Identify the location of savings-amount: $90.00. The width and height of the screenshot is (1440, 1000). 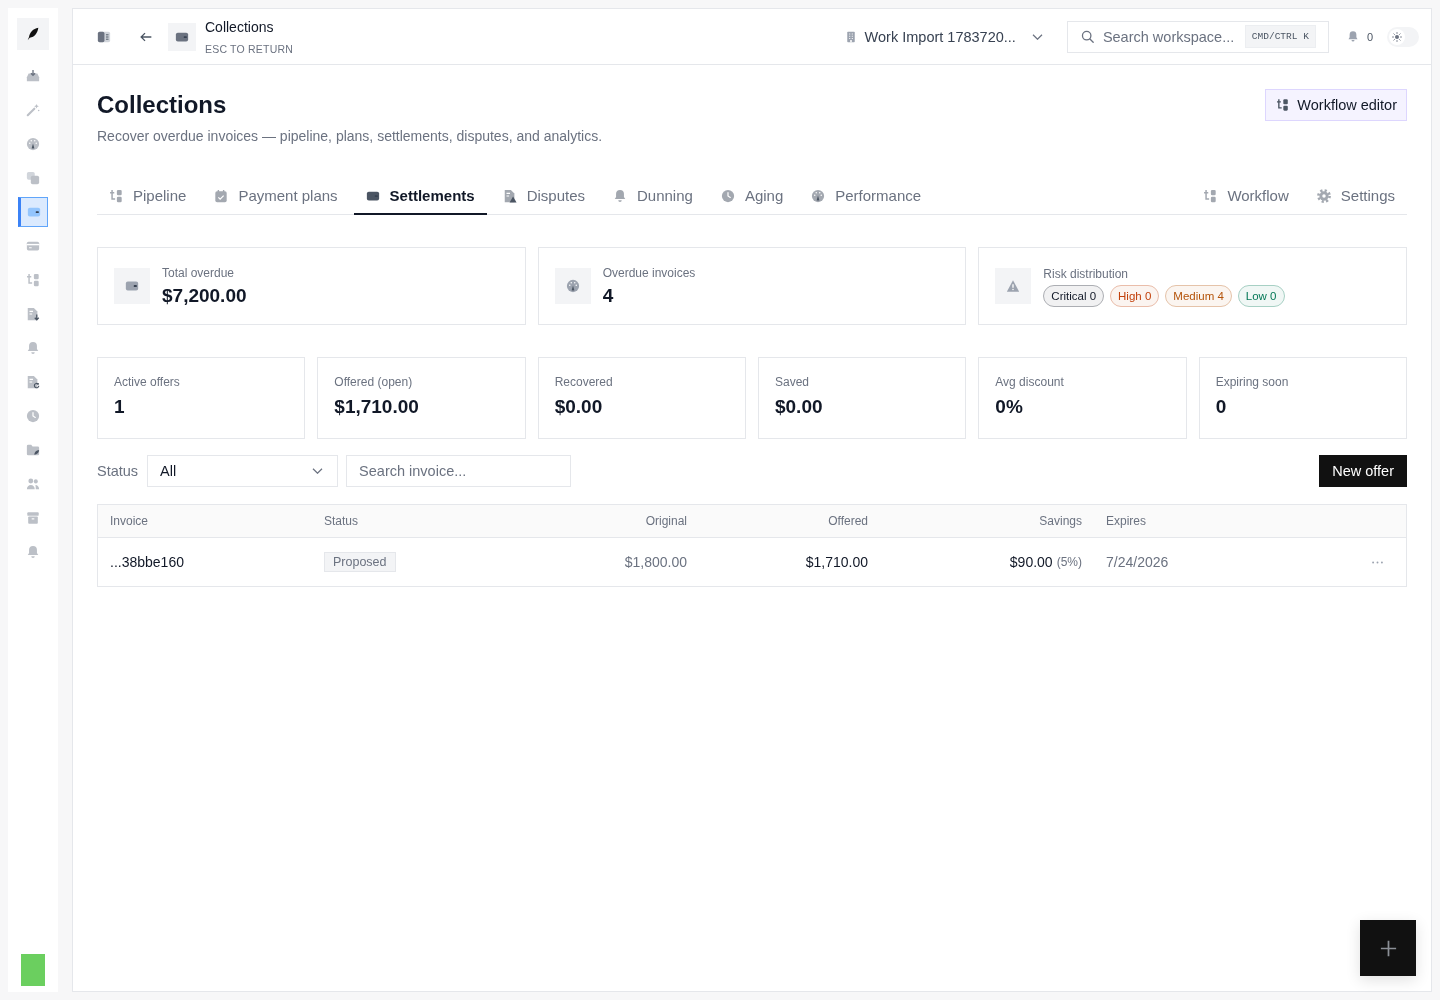
(1031, 562).